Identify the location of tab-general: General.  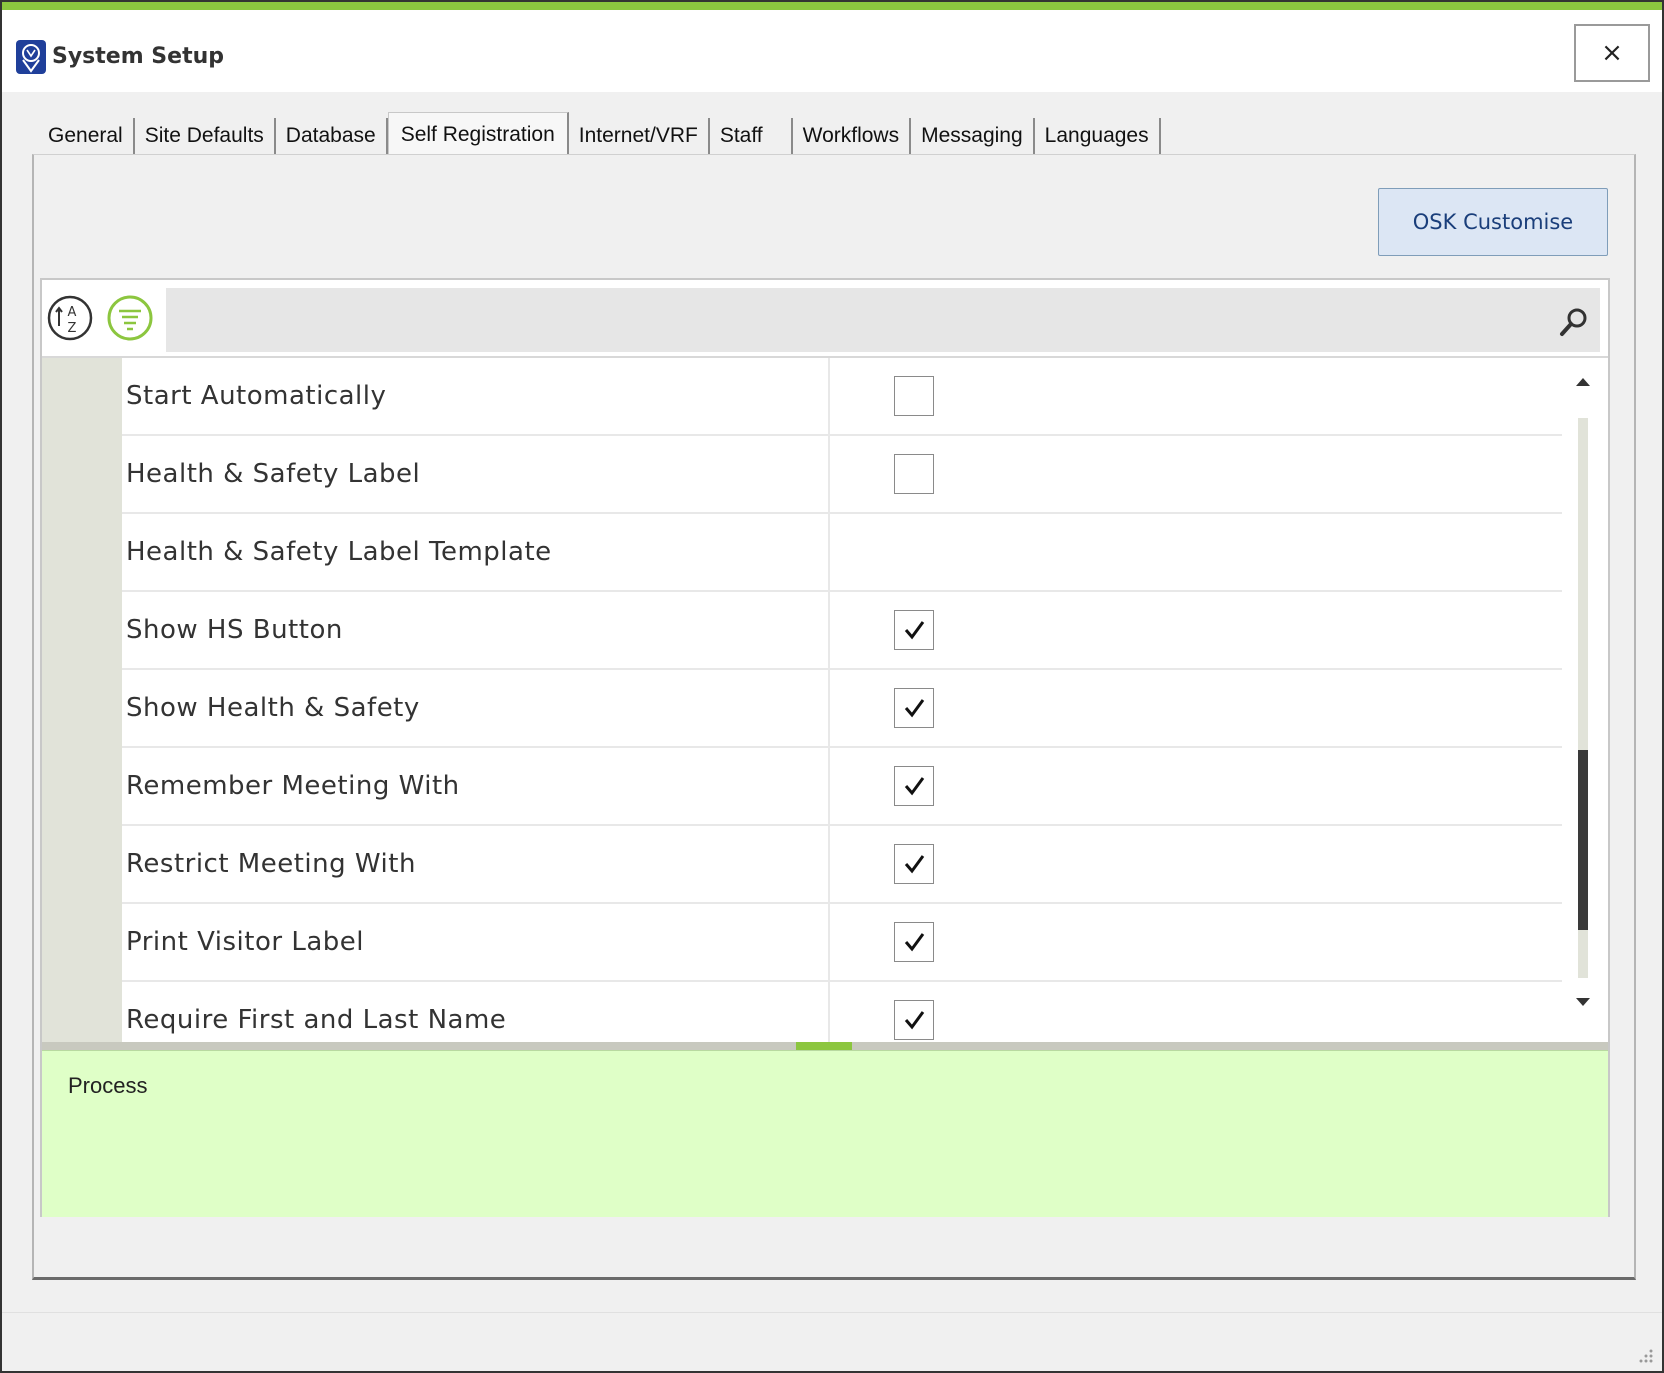
(86, 136).